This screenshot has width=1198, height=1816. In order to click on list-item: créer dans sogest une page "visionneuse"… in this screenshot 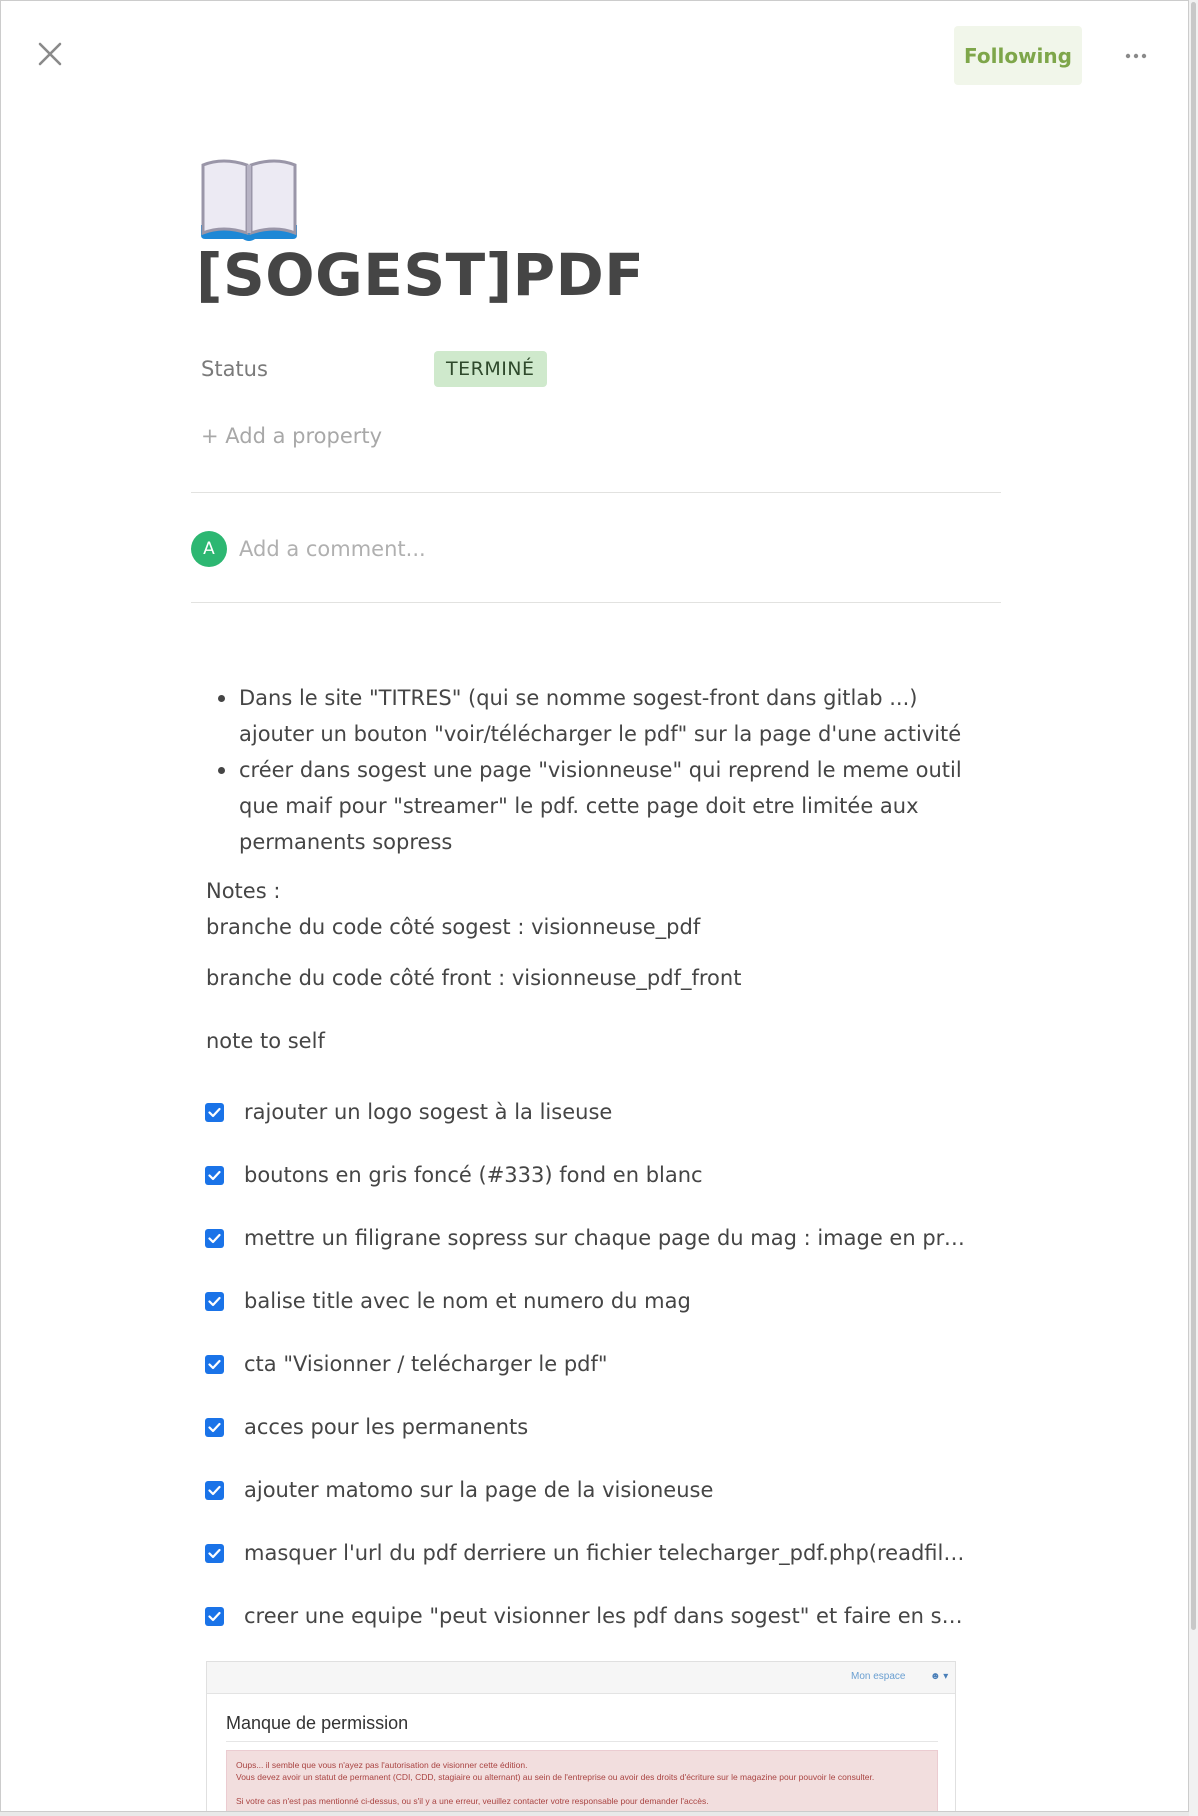, I will do `click(593, 806)`.